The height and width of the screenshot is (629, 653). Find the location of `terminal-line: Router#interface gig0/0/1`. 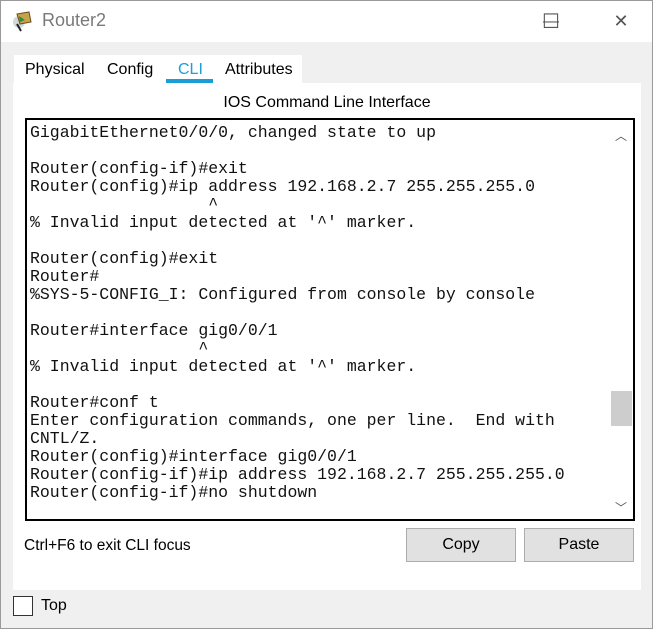

terminal-line: Router#interface gig0/0/1 is located at coordinates (154, 330).